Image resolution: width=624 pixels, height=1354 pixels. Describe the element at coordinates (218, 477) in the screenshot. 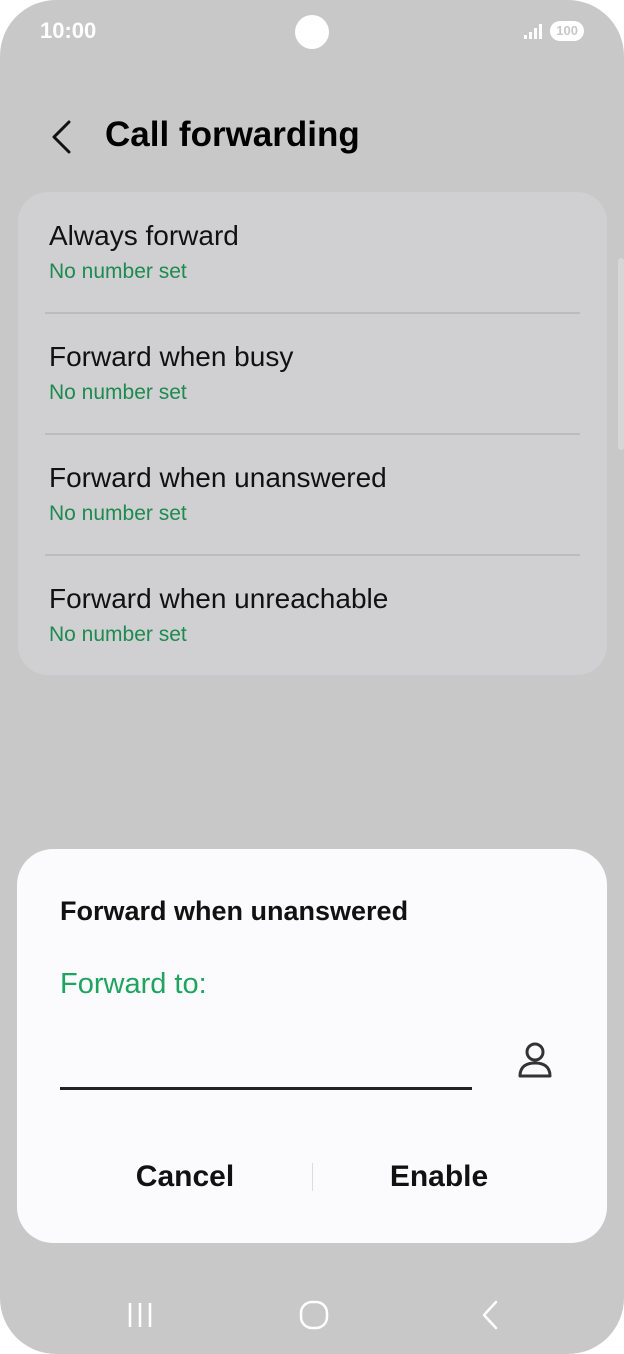

I see `list-item-title: Forward when unanswered` at that location.